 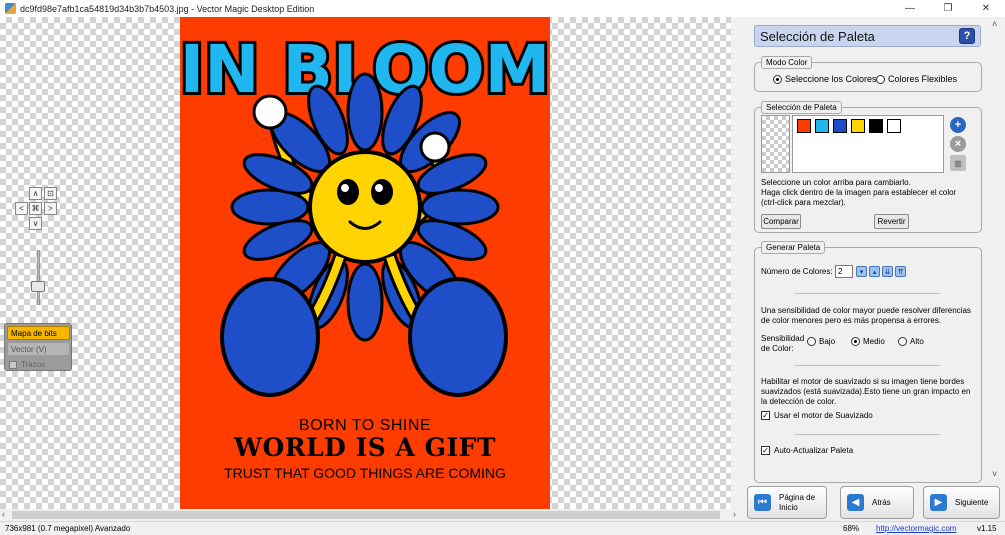 What do you see at coordinates (33, 364) in the screenshot?
I see `trazos-label: Trazos` at bounding box center [33, 364].